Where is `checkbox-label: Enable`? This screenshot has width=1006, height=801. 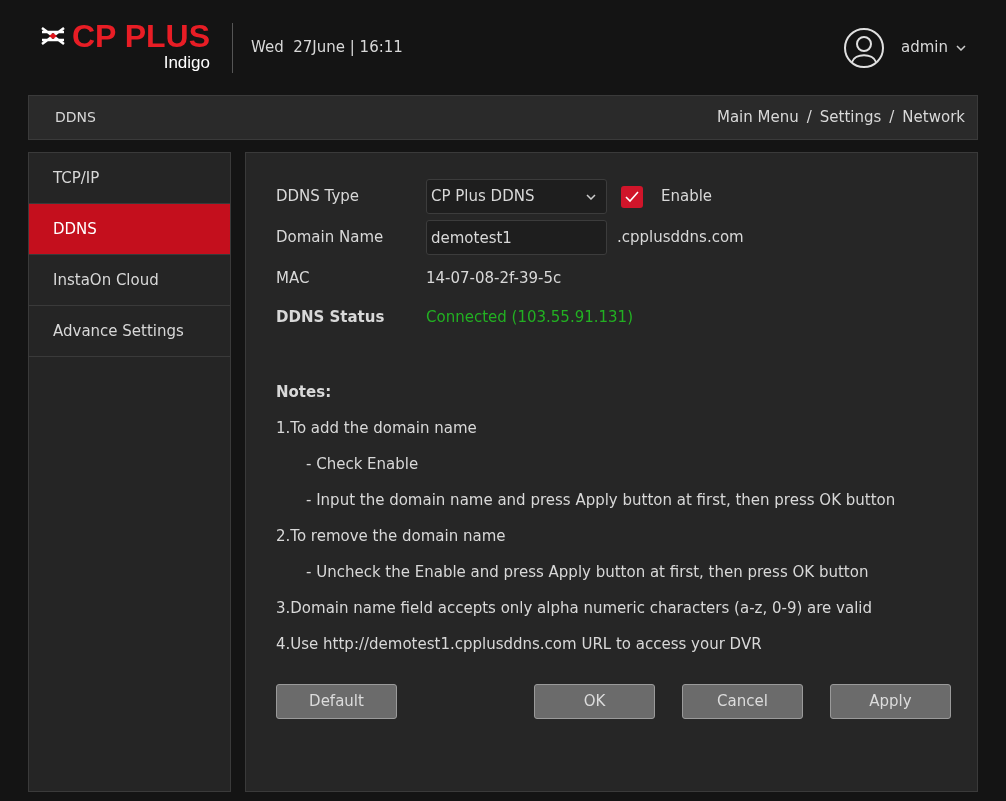 checkbox-label: Enable is located at coordinates (687, 197).